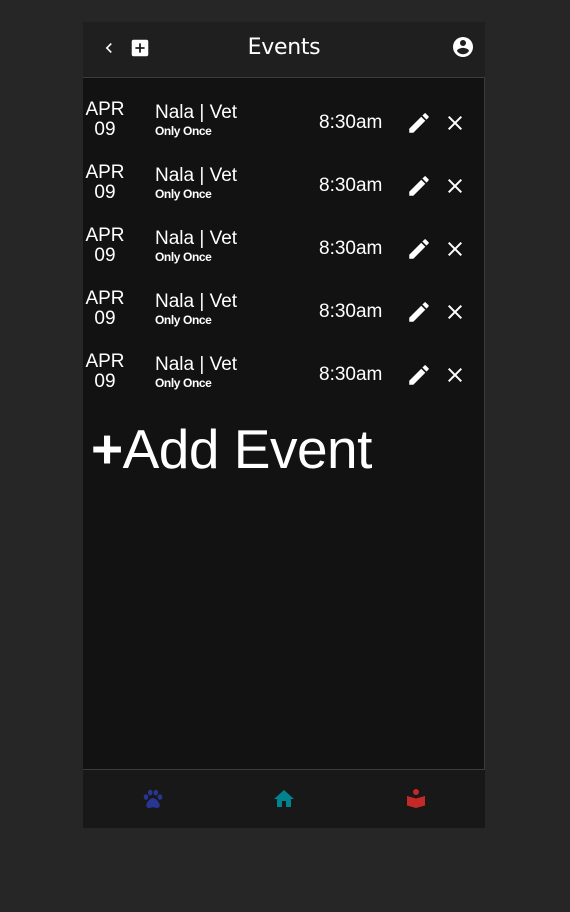 The height and width of the screenshot is (912, 570). I want to click on add-event-label: Add Event, so click(247, 449).